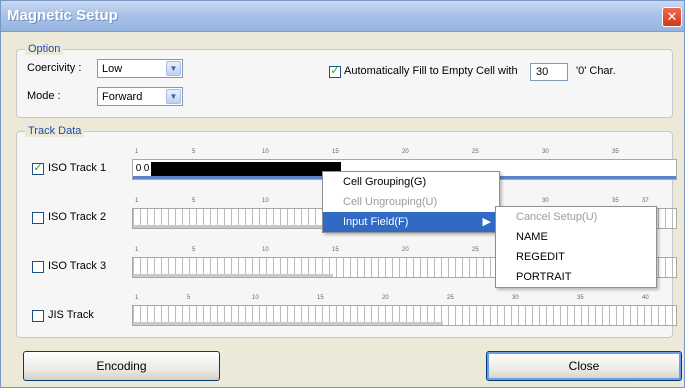 The height and width of the screenshot is (388, 685). I want to click on jis-track-cells, so click(404, 315).